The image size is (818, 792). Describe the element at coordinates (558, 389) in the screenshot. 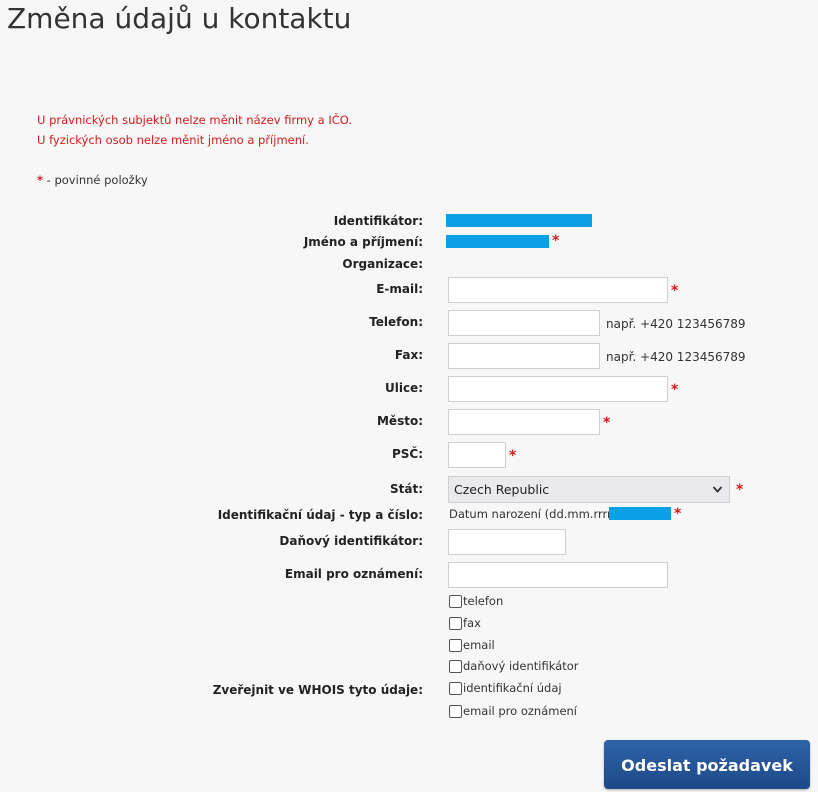

I see `ulice-input` at that location.